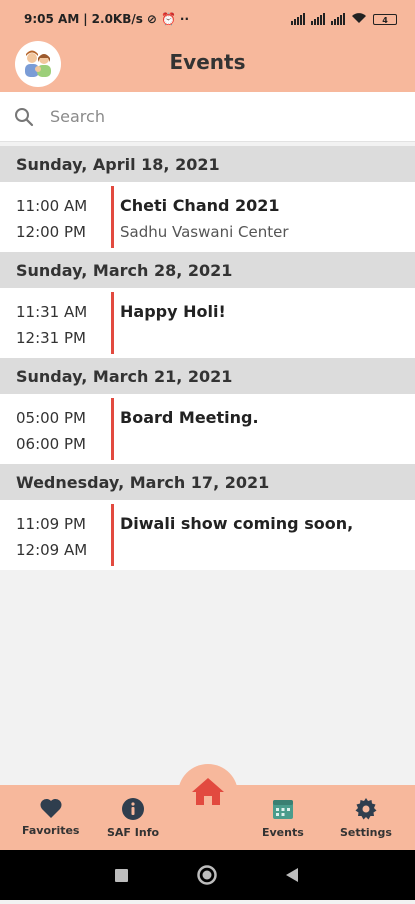  What do you see at coordinates (151, 19) in the screenshot?
I see `mute-icon: ⊘` at bounding box center [151, 19].